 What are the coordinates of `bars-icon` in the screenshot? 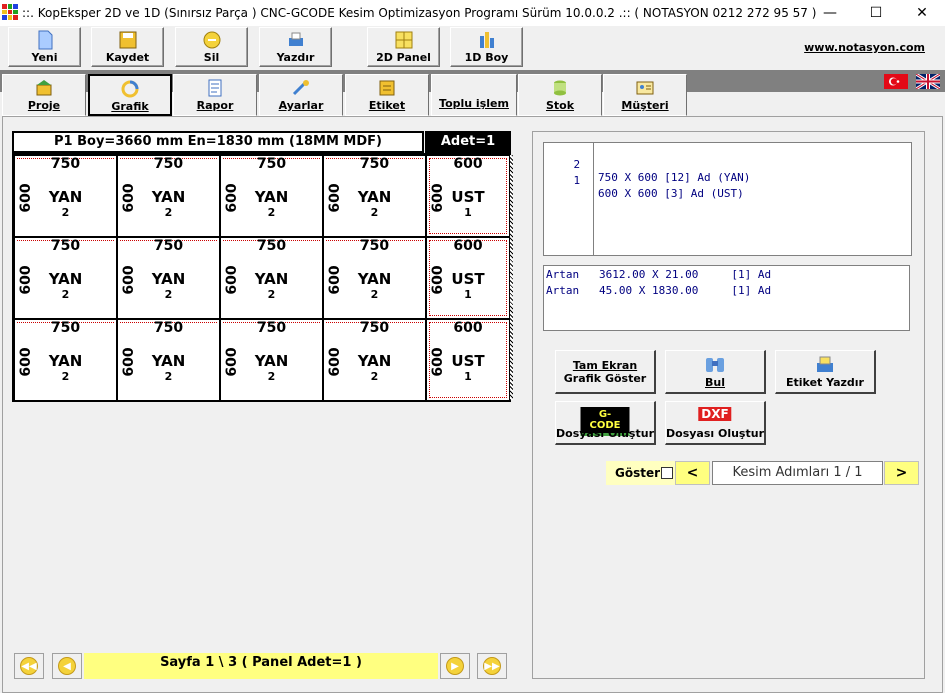 It's located at (486, 40).